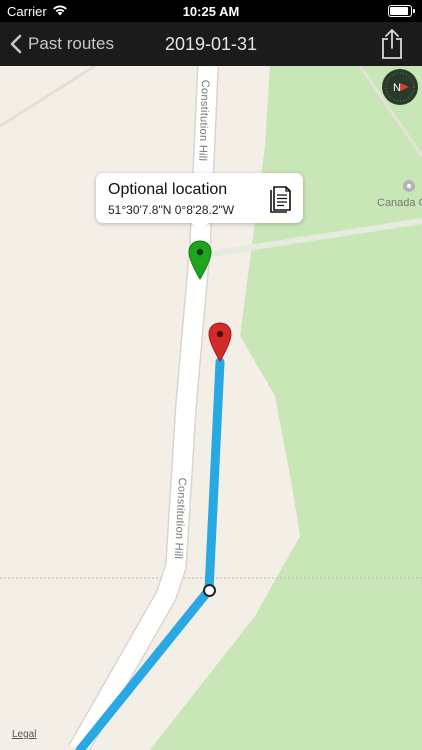 The height and width of the screenshot is (750, 422). Describe the element at coordinates (199, 202) in the screenshot. I see `location-callout: Optional location 51°30'7.8"N 0°8'28.2"W` at that location.